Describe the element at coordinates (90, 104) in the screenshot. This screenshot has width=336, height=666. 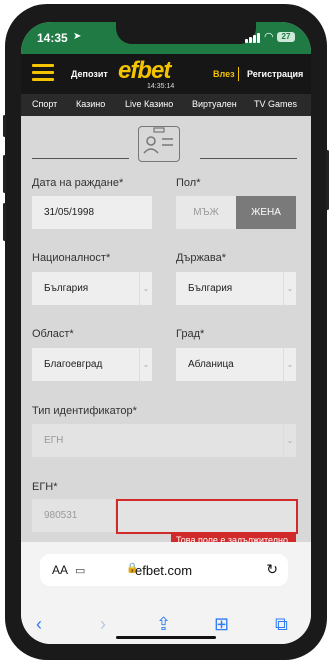
I see `nav-item-casino: Казино` at that location.